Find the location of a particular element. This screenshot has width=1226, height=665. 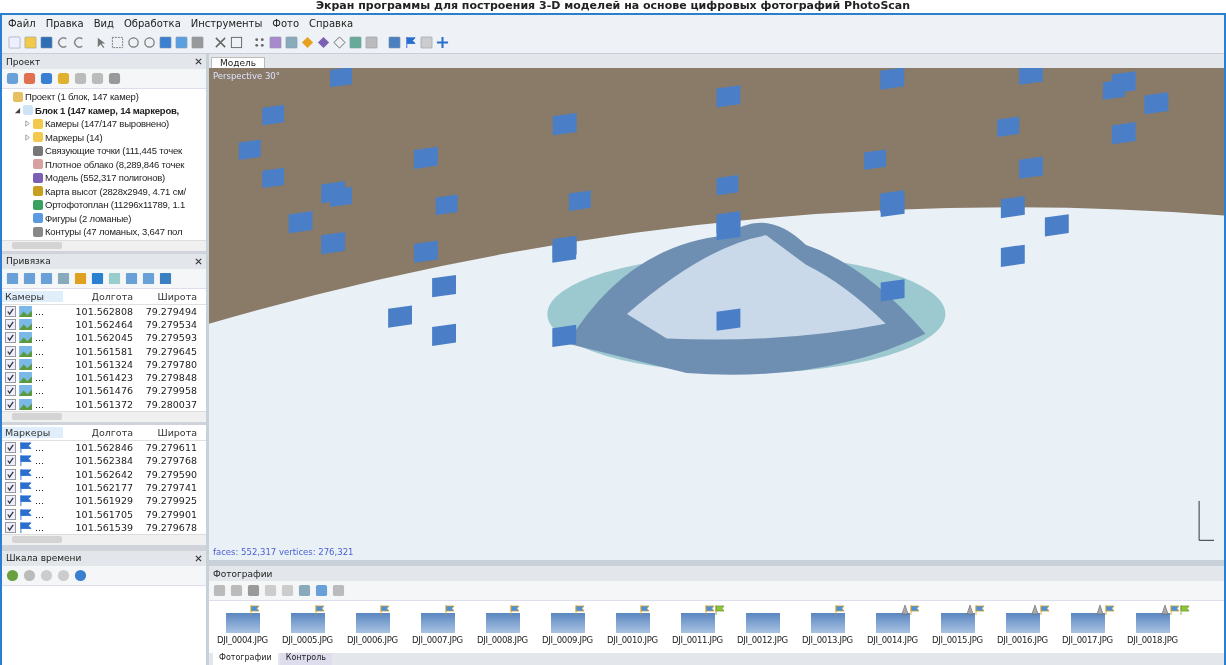

tree-item: Проект (1 блок, 147 камер) is located at coordinates (82, 97).